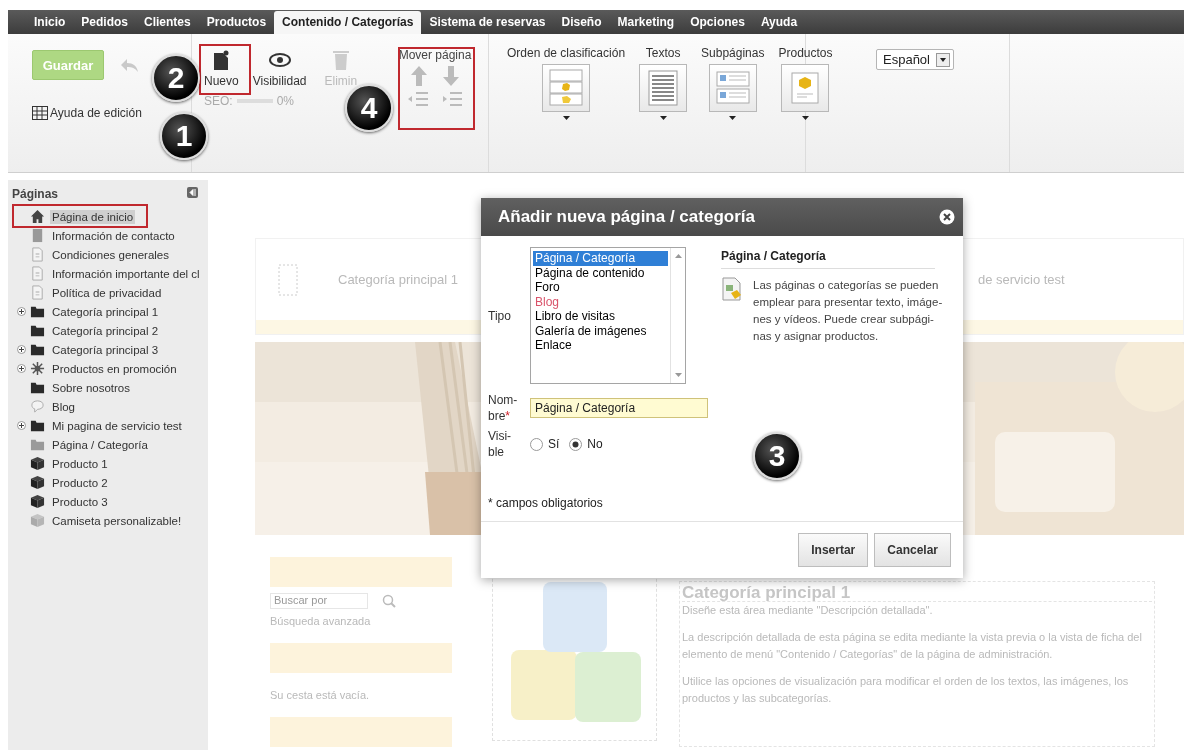  Describe the element at coordinates (167, 22) in the screenshot. I see `menu-tab: Clientes` at that location.